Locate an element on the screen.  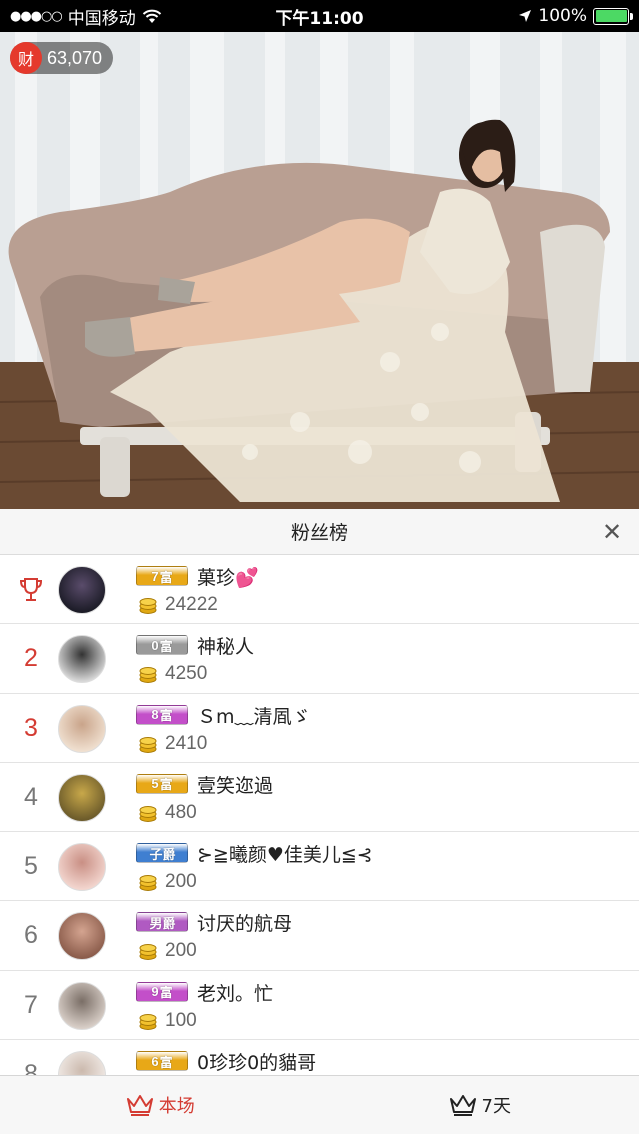
level-badge: 8富 is located at coordinates (162, 714).